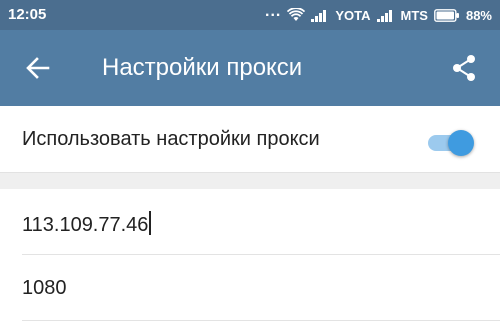 The image size is (500, 334). I want to click on battery-percent: 88%, so click(478, 15).